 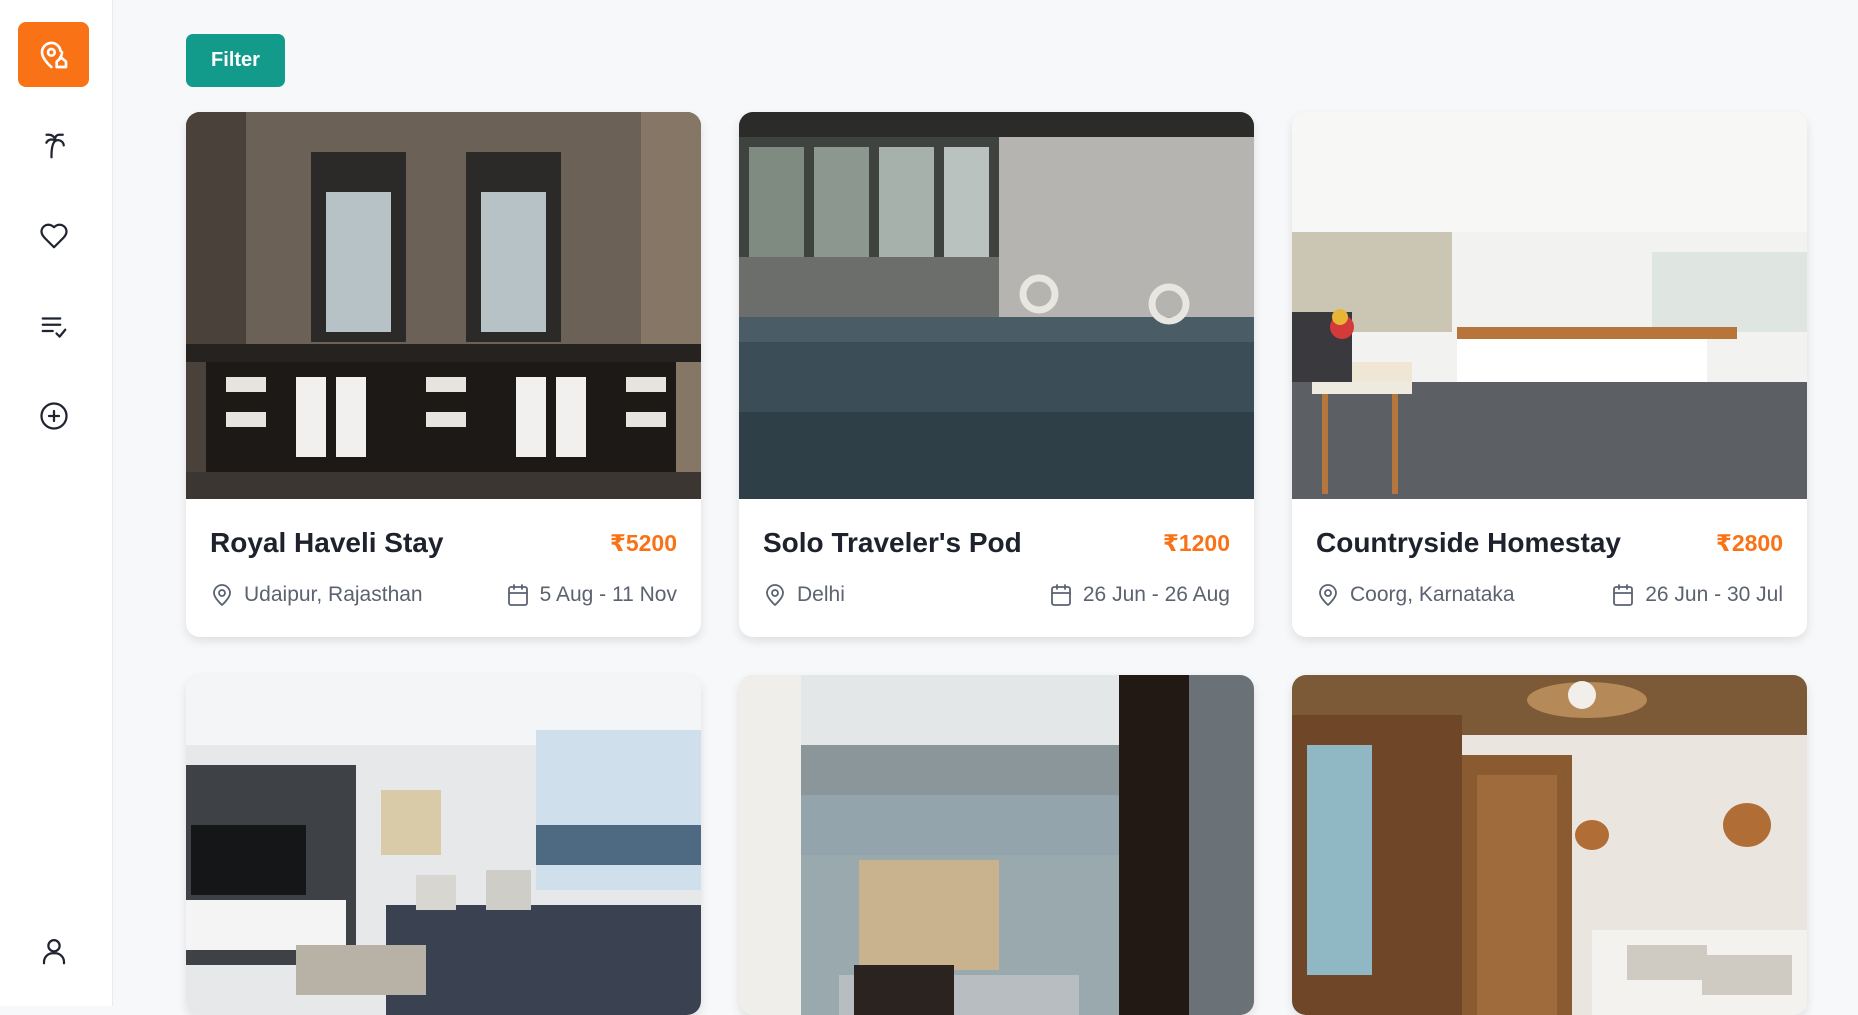 I want to click on heart-icon, so click(x=54, y=236).